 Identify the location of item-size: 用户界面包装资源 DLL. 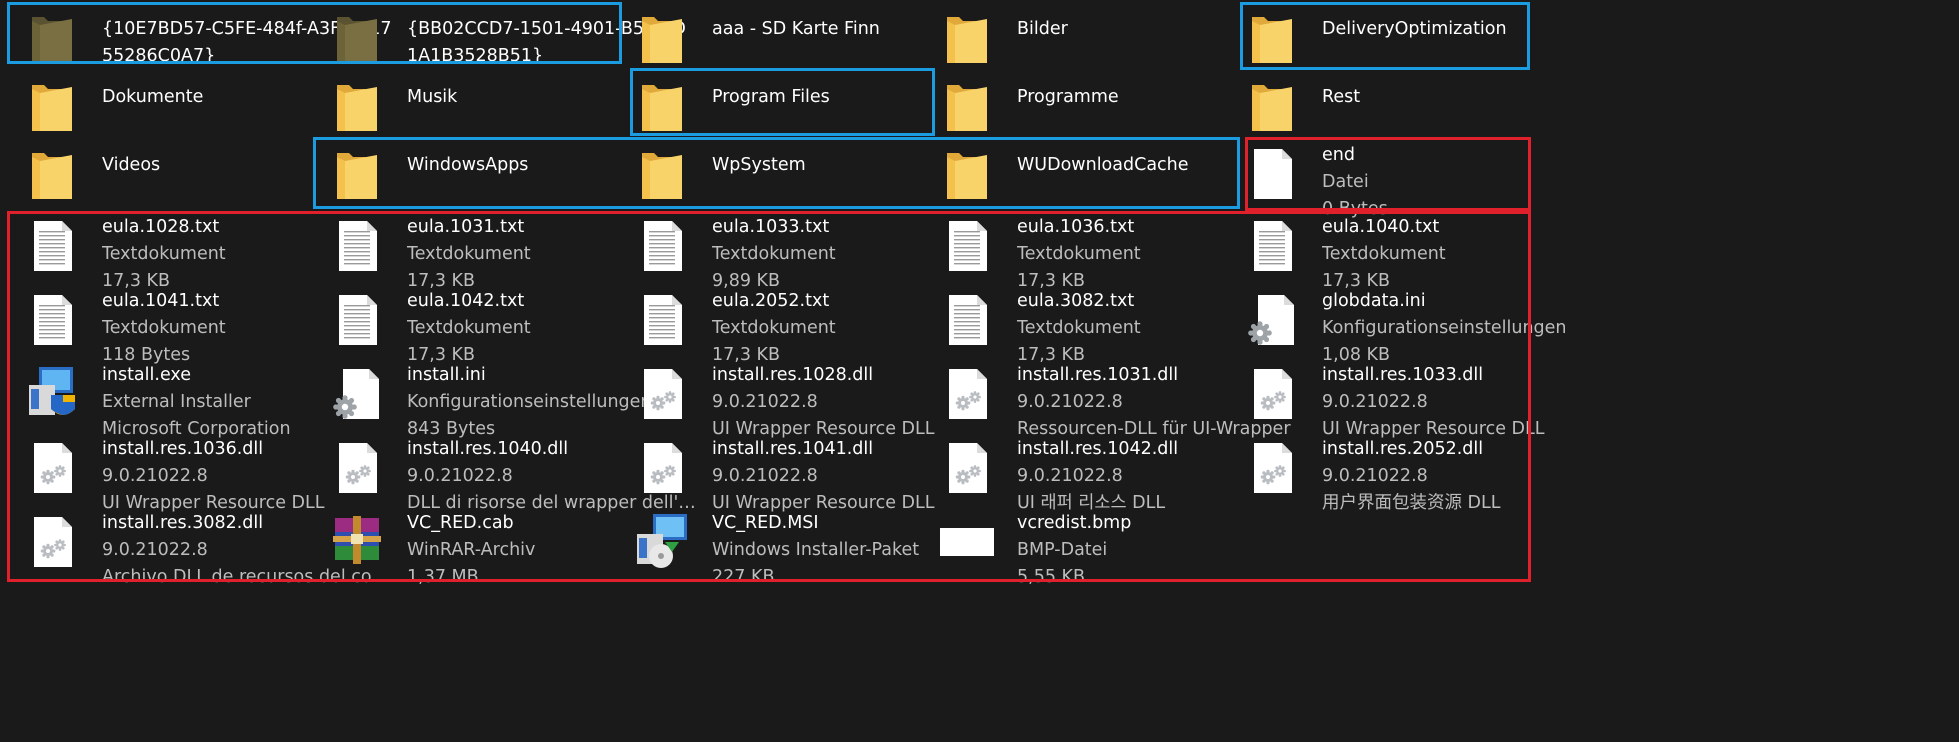
(1411, 503).